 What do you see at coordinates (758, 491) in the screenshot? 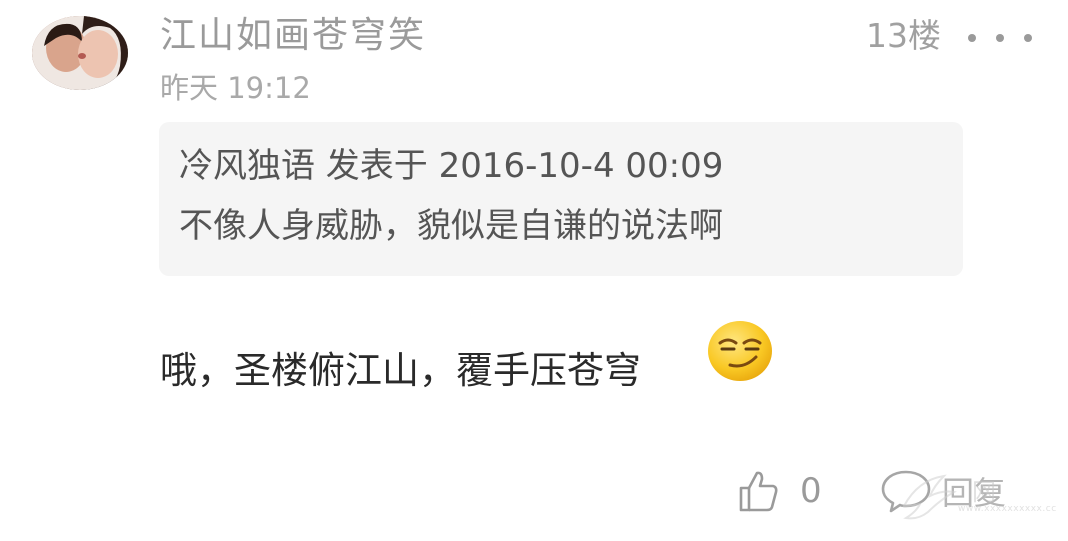
I see `thumbs-up-icon` at bounding box center [758, 491].